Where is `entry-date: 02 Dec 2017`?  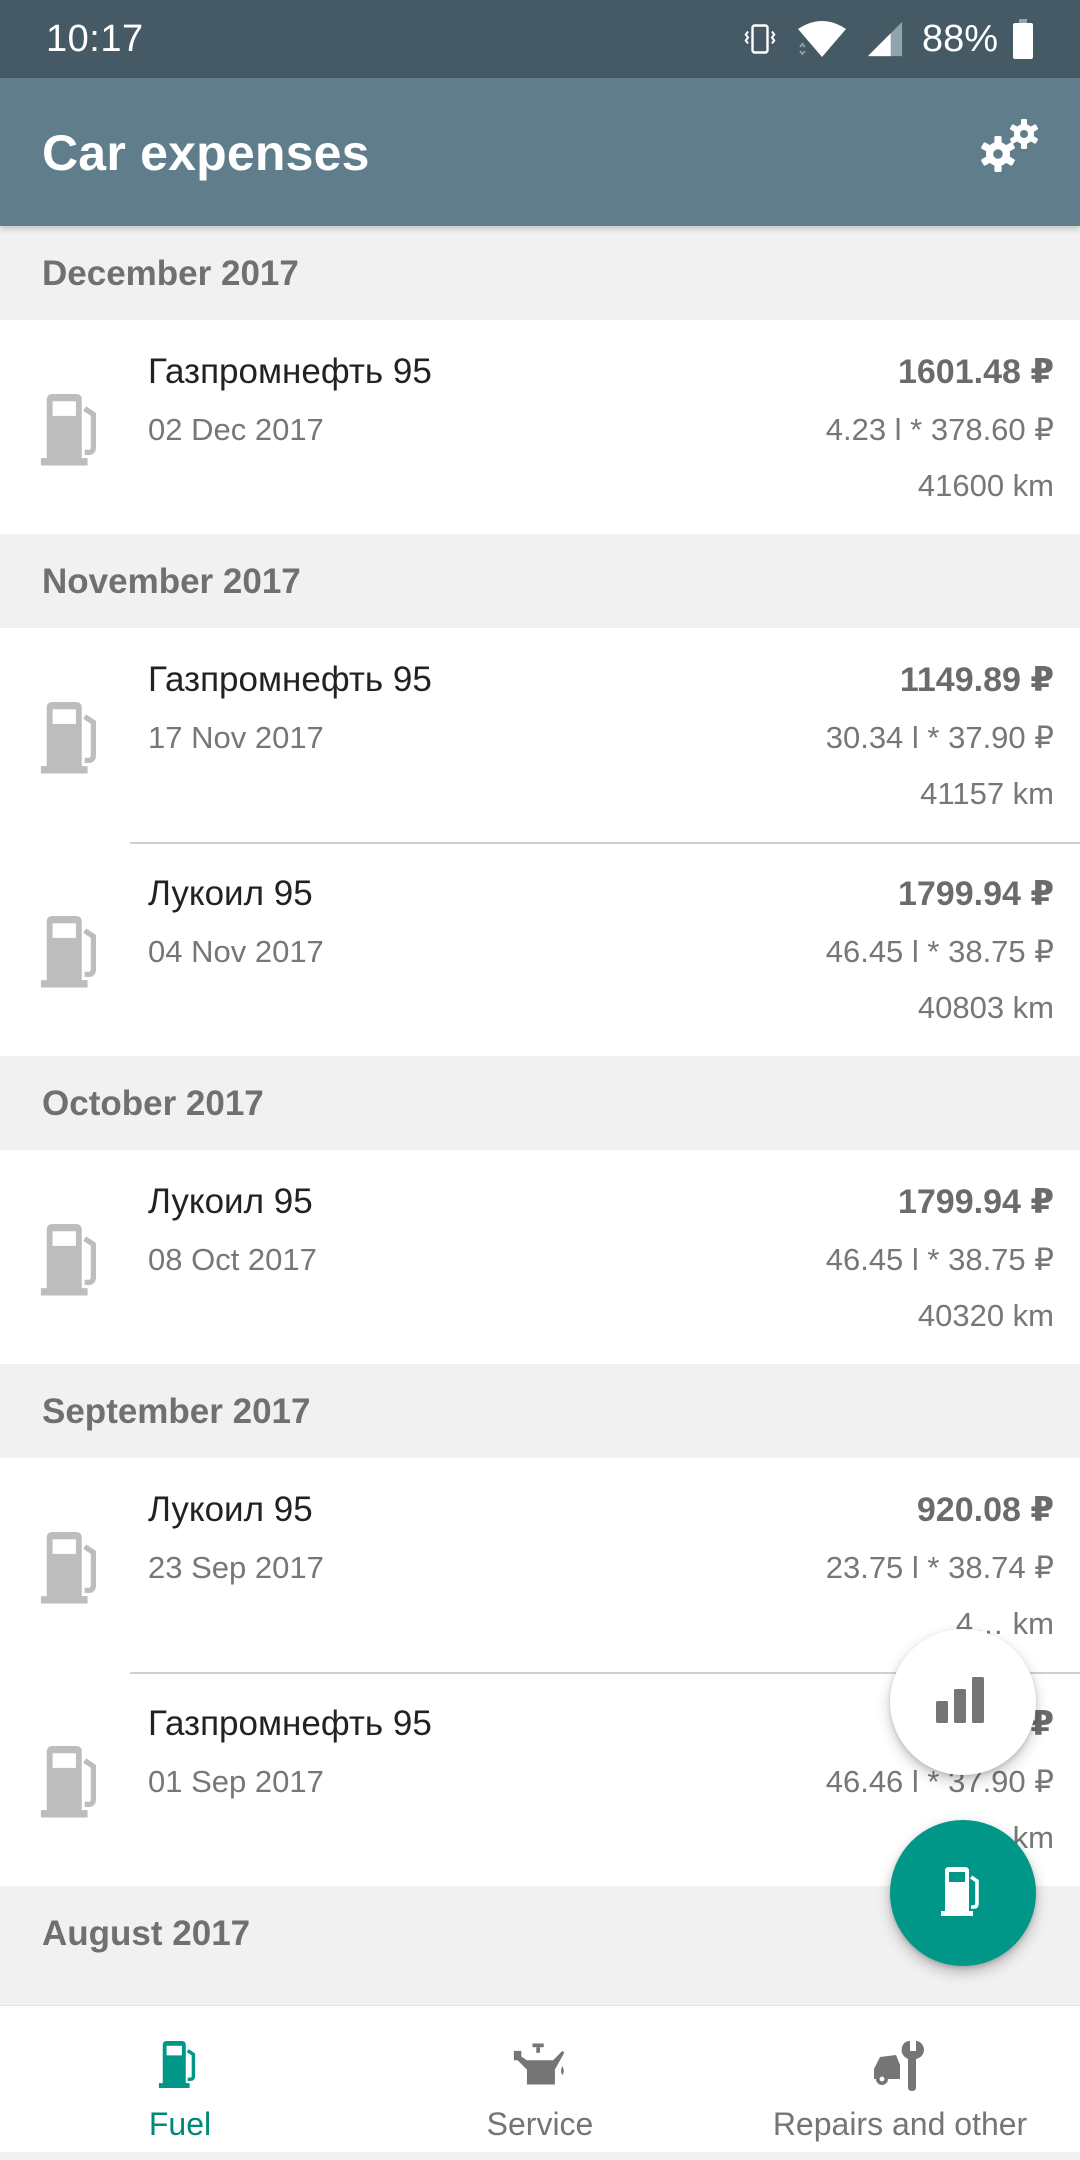 entry-date: 02 Dec 2017 is located at coordinates (236, 429).